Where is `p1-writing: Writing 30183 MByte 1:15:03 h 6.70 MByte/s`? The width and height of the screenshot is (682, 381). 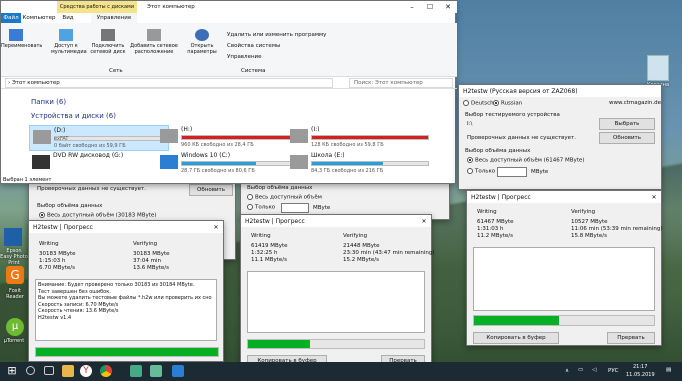 p1-writing: Writing 30183 MByte 1:15:03 h 6.70 MByte/s is located at coordinates (57, 256).